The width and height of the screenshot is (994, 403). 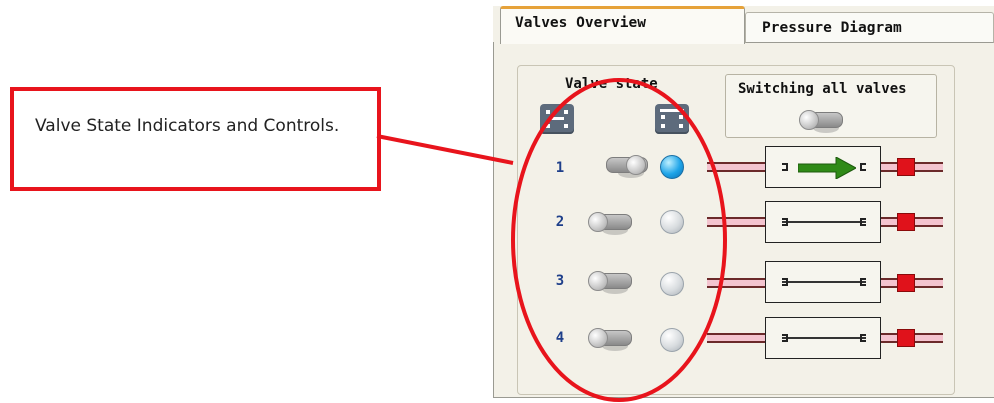 What do you see at coordinates (560, 168) in the screenshot?
I see `valve-number: 1` at bounding box center [560, 168].